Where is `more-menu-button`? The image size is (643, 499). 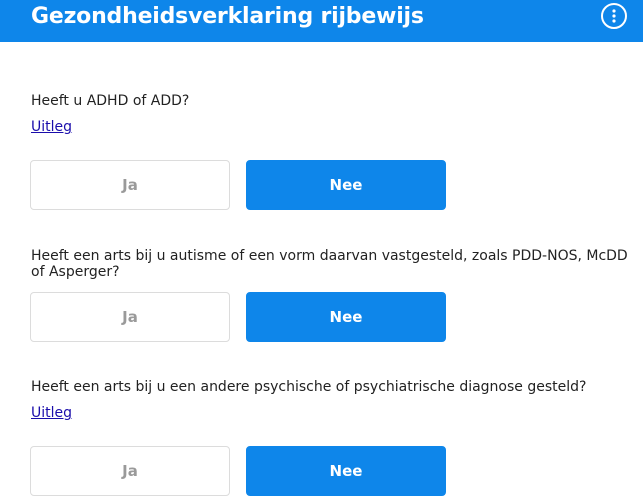 more-menu-button is located at coordinates (614, 16).